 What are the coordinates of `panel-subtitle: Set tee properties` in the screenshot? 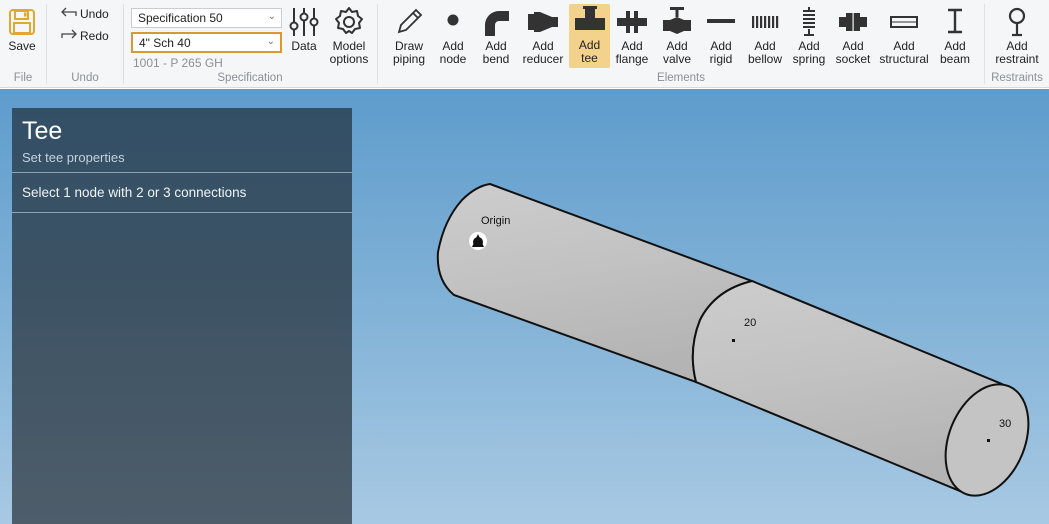 It's located at (73, 157).